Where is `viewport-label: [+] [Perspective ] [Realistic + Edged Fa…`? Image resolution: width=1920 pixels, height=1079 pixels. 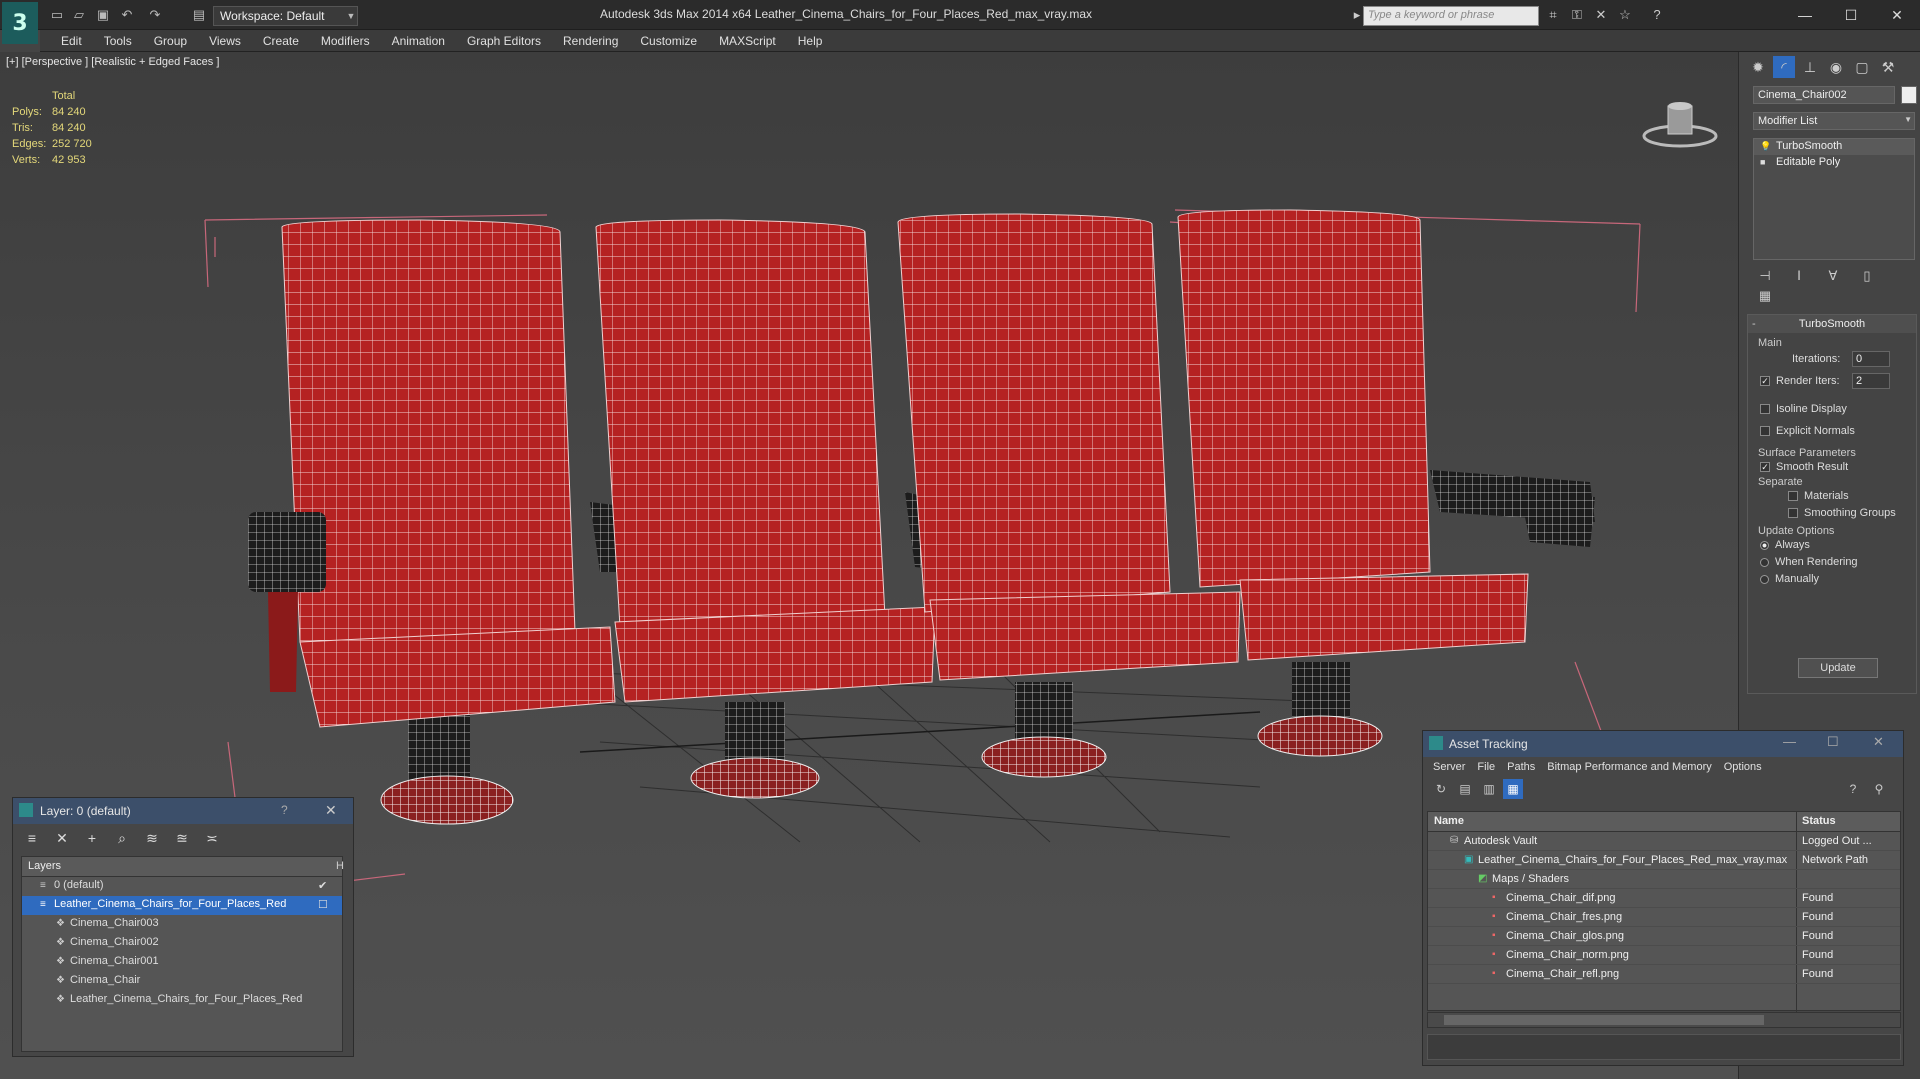 viewport-label: [+] [Perspective ] [Realistic + Edged Fa… is located at coordinates (112, 62).